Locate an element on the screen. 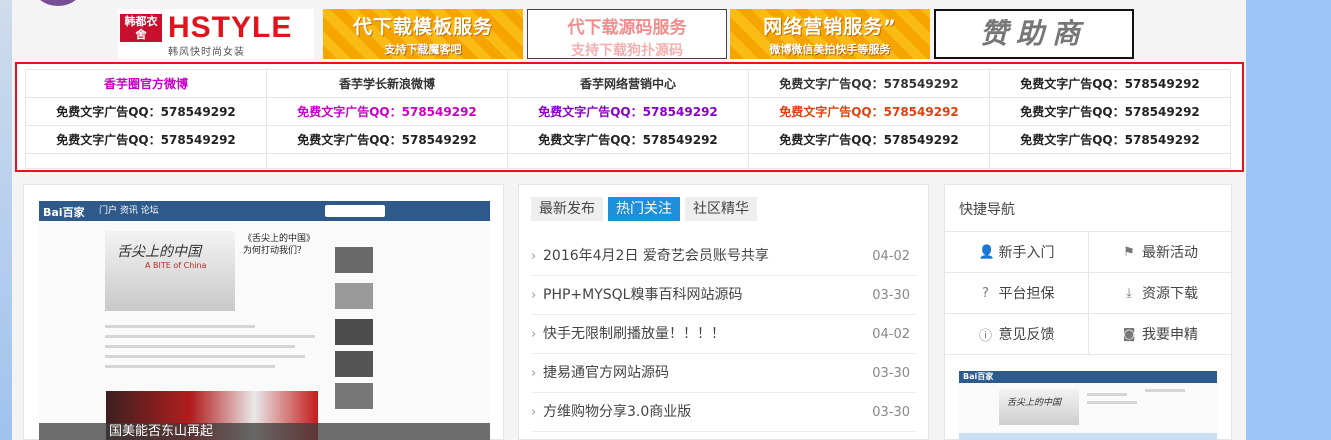 The width and height of the screenshot is (1331, 440). hstyle-tagline: 韩风快时尚女装 is located at coordinates (206, 52).